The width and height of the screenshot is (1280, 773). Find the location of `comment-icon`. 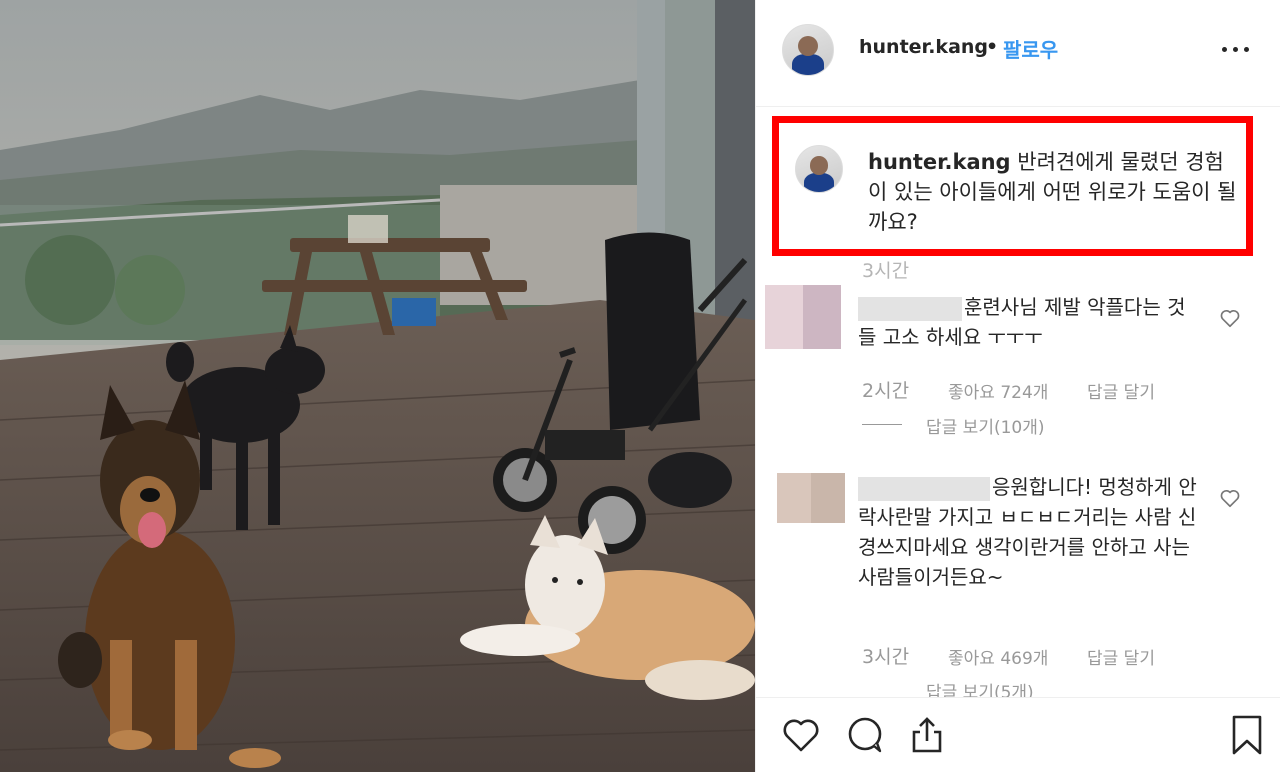

comment-icon is located at coordinates (865, 735).